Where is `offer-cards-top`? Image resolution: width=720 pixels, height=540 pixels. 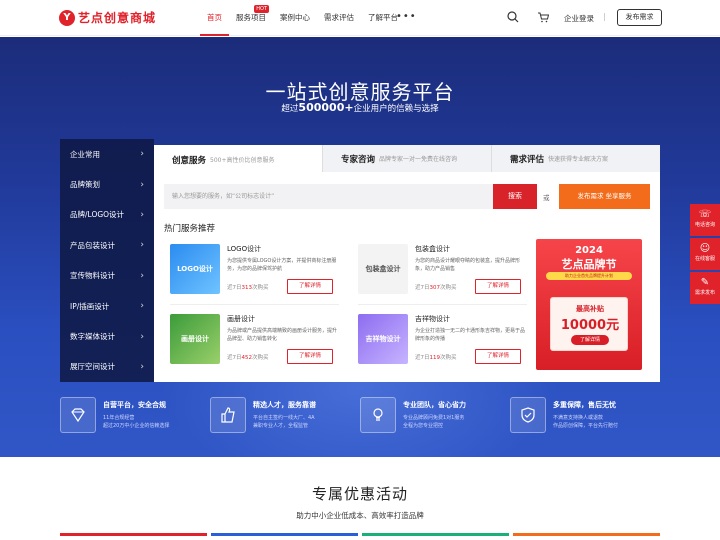 offer-cards-top is located at coordinates (360, 534).